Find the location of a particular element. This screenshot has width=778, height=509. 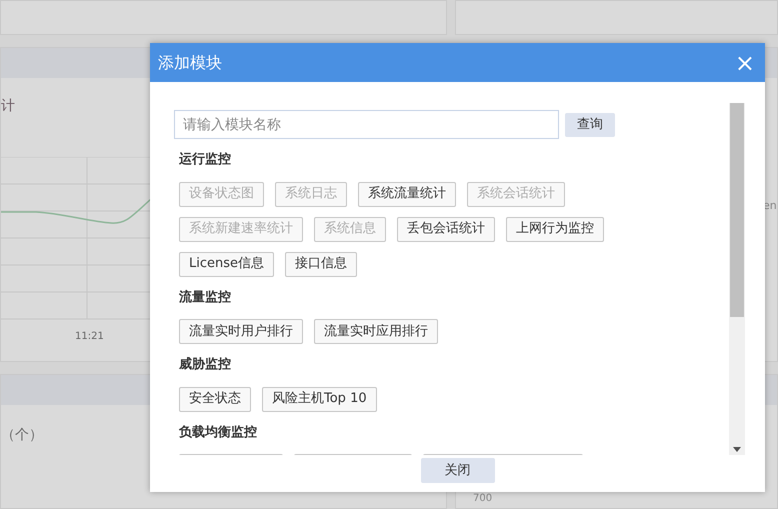

module-button: 接口信息 is located at coordinates (321, 264).